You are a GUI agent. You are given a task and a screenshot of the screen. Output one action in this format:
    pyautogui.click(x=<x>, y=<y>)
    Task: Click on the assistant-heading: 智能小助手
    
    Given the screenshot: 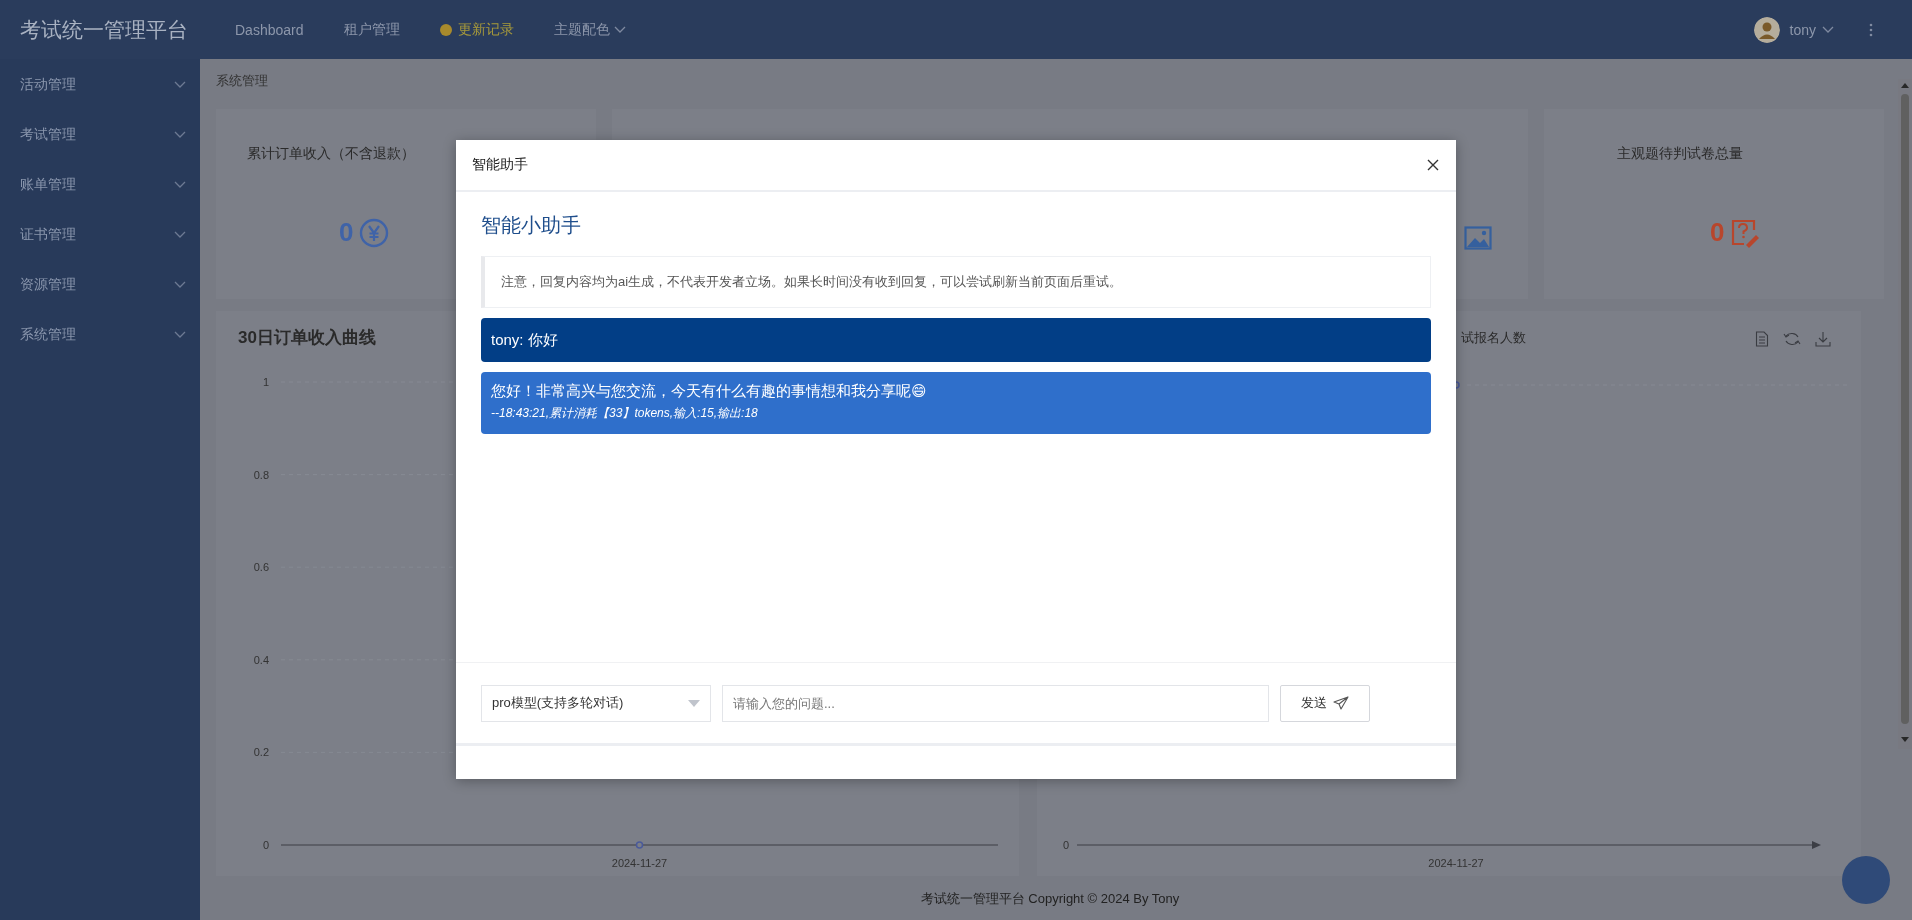 What is the action you would take?
    pyautogui.click(x=531, y=225)
    